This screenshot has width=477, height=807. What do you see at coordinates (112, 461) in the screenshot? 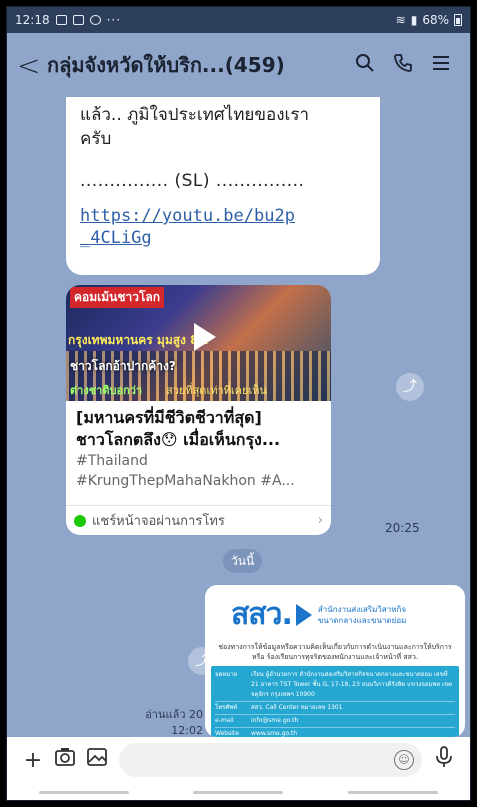
I see `tag-line: #Thailand` at bounding box center [112, 461].